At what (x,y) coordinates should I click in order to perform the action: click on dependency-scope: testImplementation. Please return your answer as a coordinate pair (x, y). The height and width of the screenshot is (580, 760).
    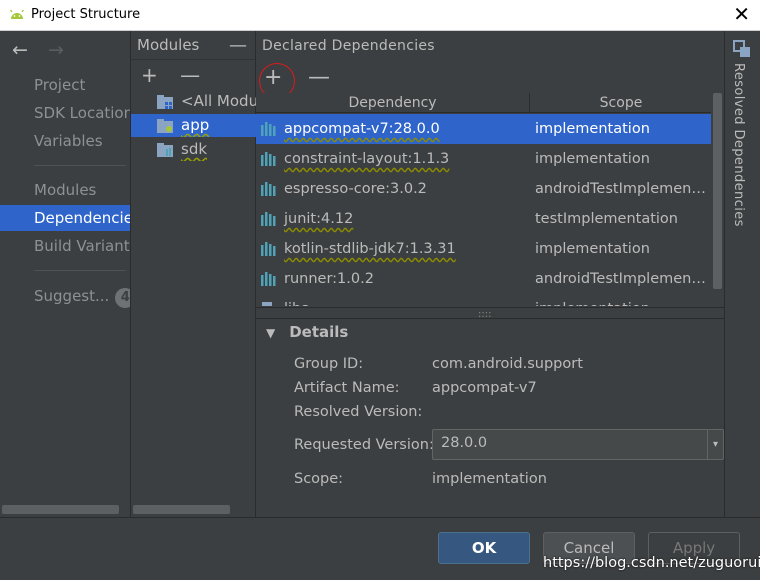
    Looking at the image, I should click on (606, 219).